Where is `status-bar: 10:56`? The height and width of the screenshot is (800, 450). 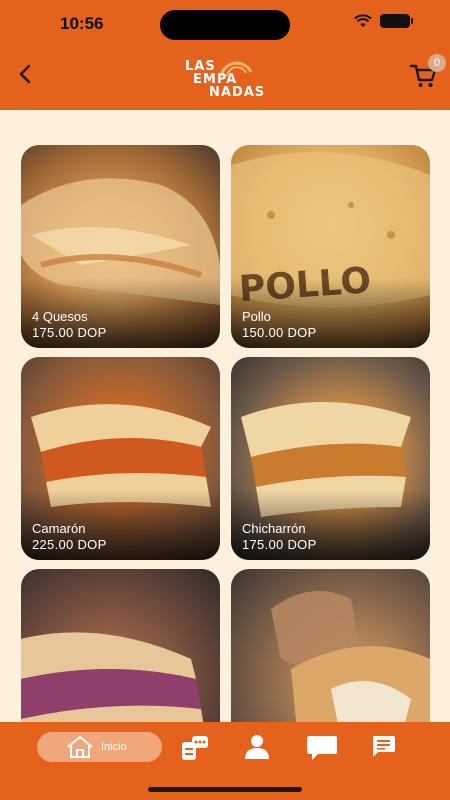
status-bar: 10:56 is located at coordinates (225, 24).